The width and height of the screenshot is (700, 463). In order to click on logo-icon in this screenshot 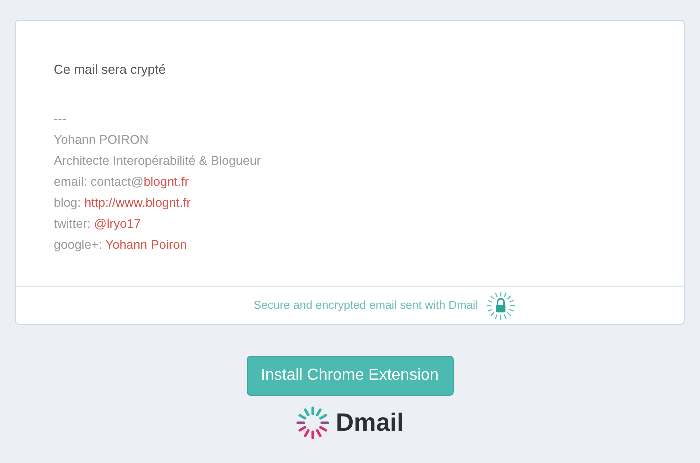, I will do `click(313, 423)`.